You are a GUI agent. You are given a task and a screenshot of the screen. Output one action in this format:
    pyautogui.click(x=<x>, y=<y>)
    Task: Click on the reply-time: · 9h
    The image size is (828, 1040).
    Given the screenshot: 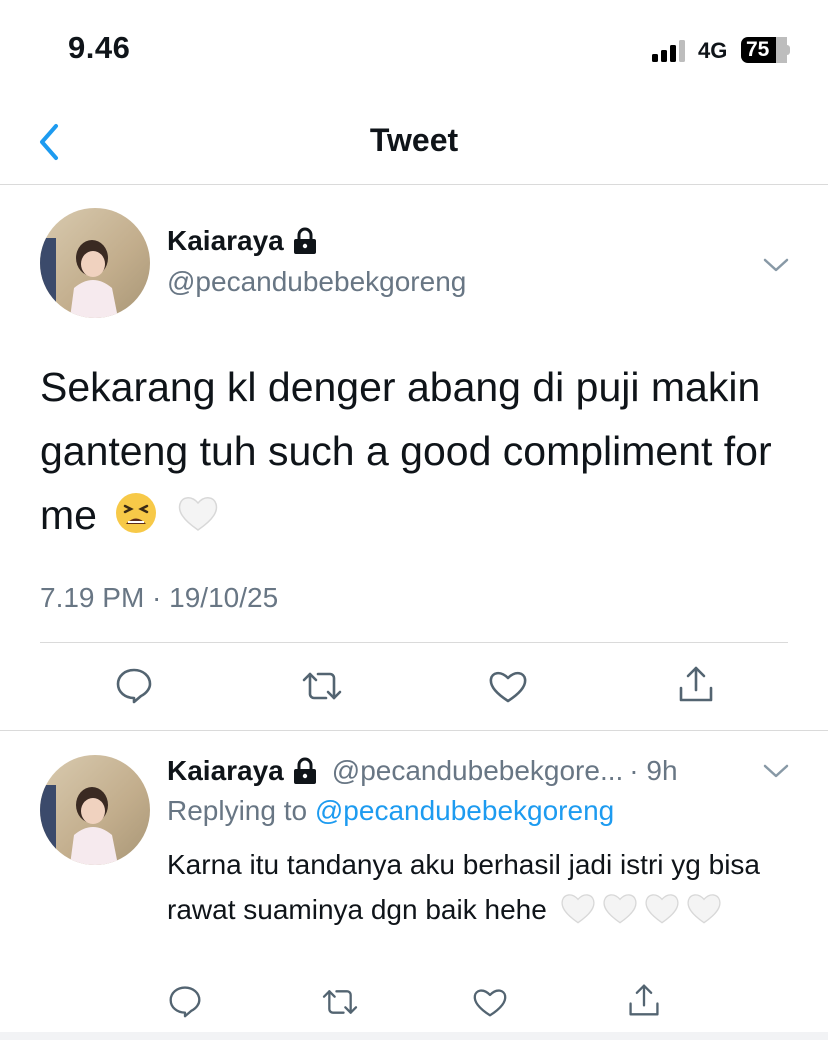 What is the action you would take?
    pyautogui.click(x=653, y=770)
    